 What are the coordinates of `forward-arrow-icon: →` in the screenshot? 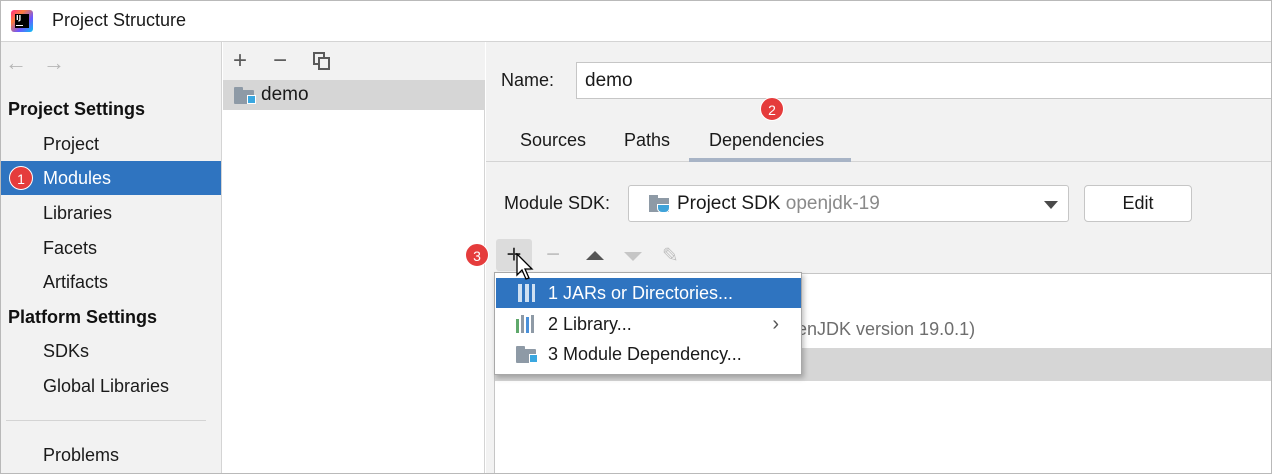 It's located at (54, 63).